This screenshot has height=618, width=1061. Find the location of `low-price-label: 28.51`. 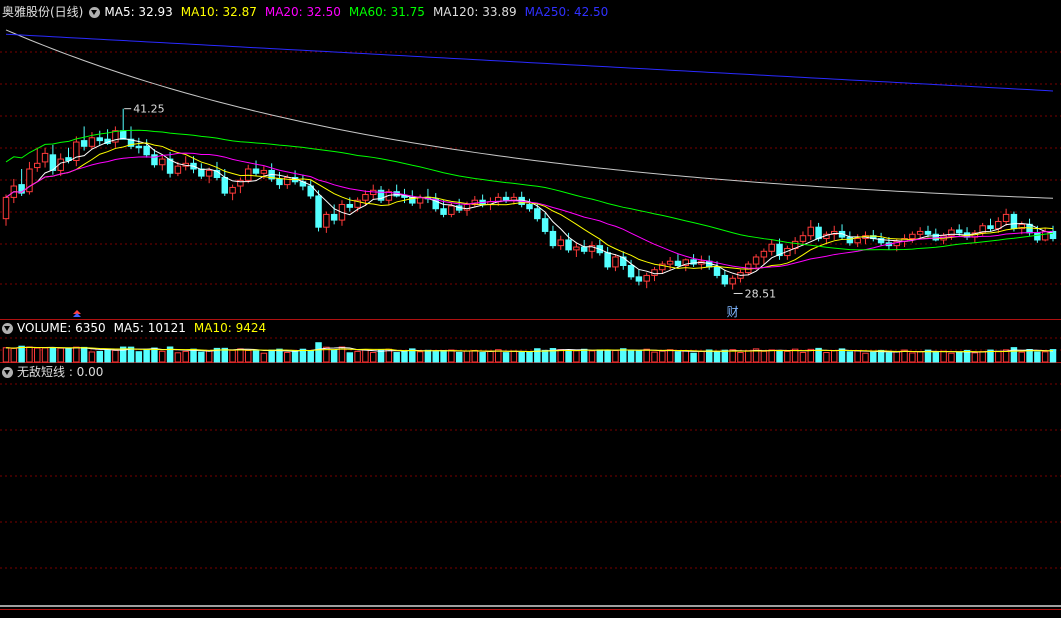

low-price-label: 28.51 is located at coordinates (761, 293).